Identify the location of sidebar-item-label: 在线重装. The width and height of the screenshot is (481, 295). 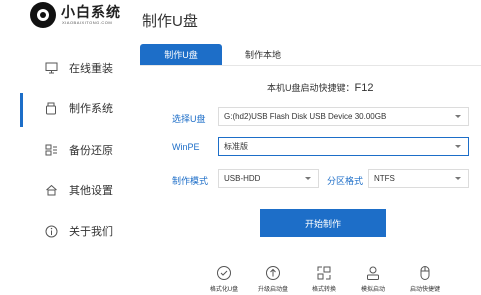
(91, 69).